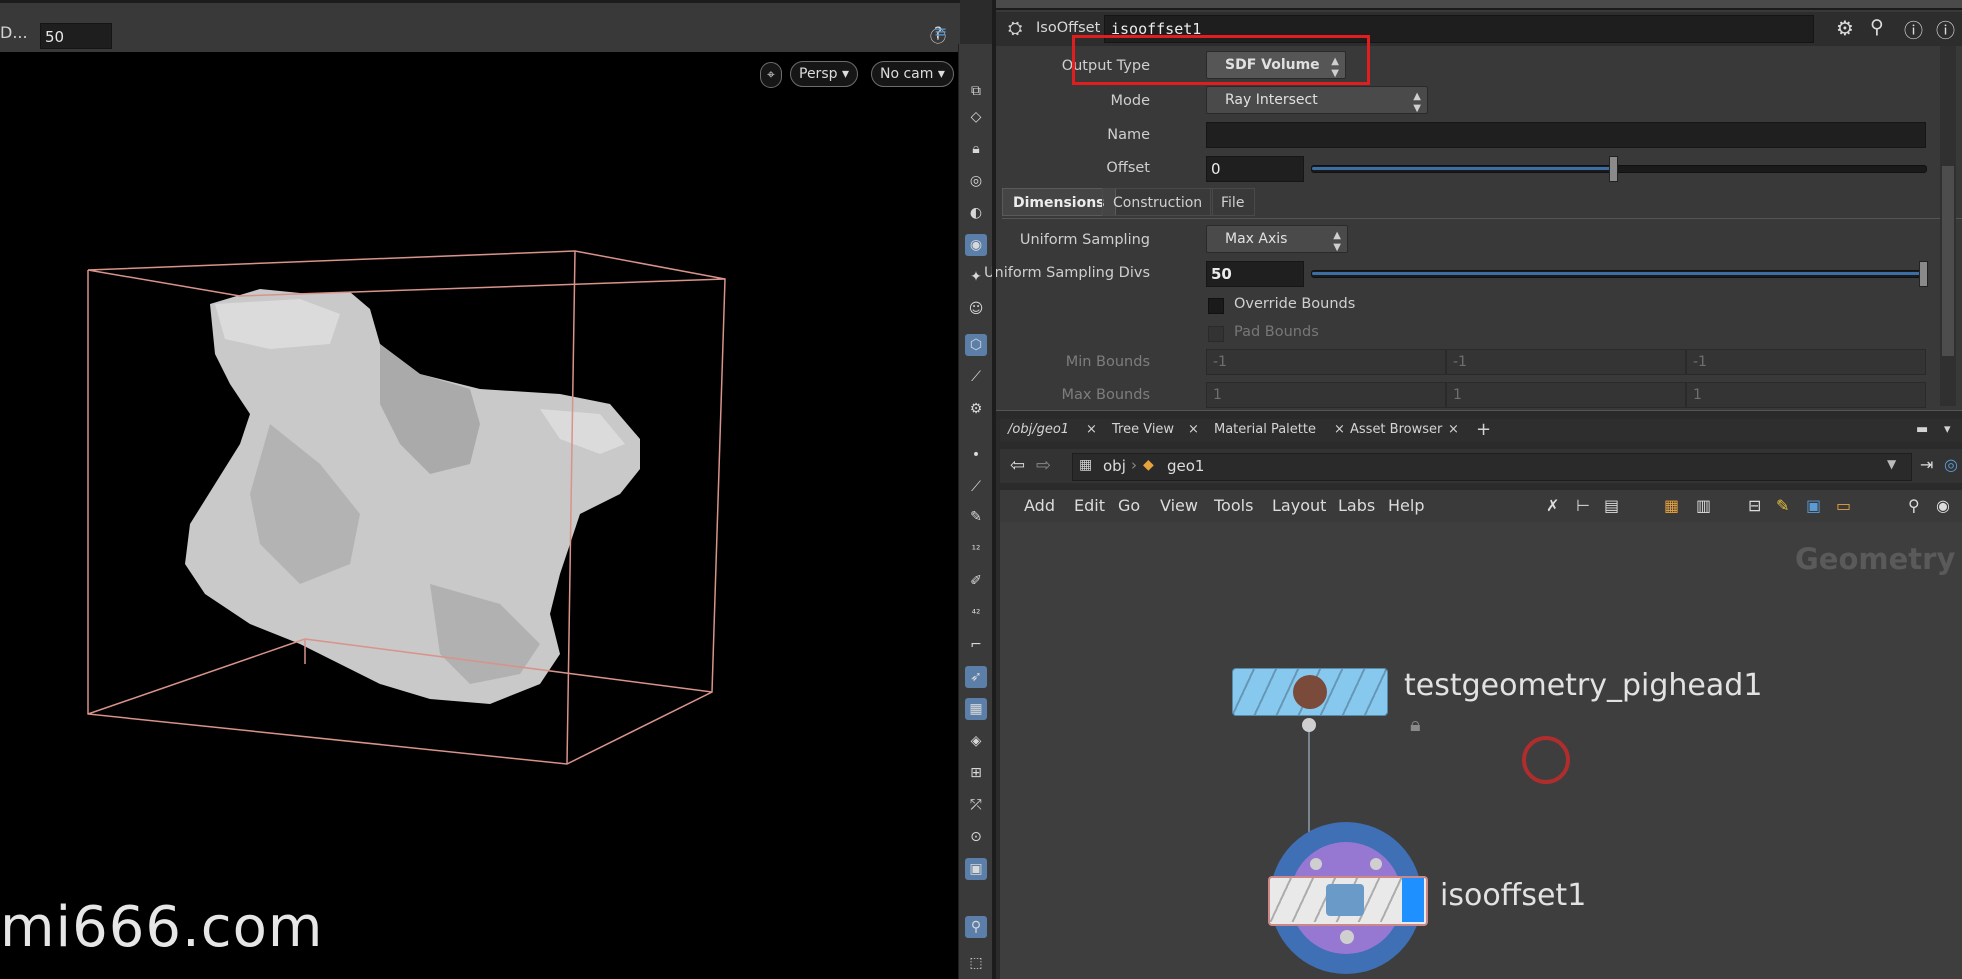 The image size is (1962, 979). Describe the element at coordinates (1754, 505) in the screenshot. I see `layout-icon: ⊟` at that location.